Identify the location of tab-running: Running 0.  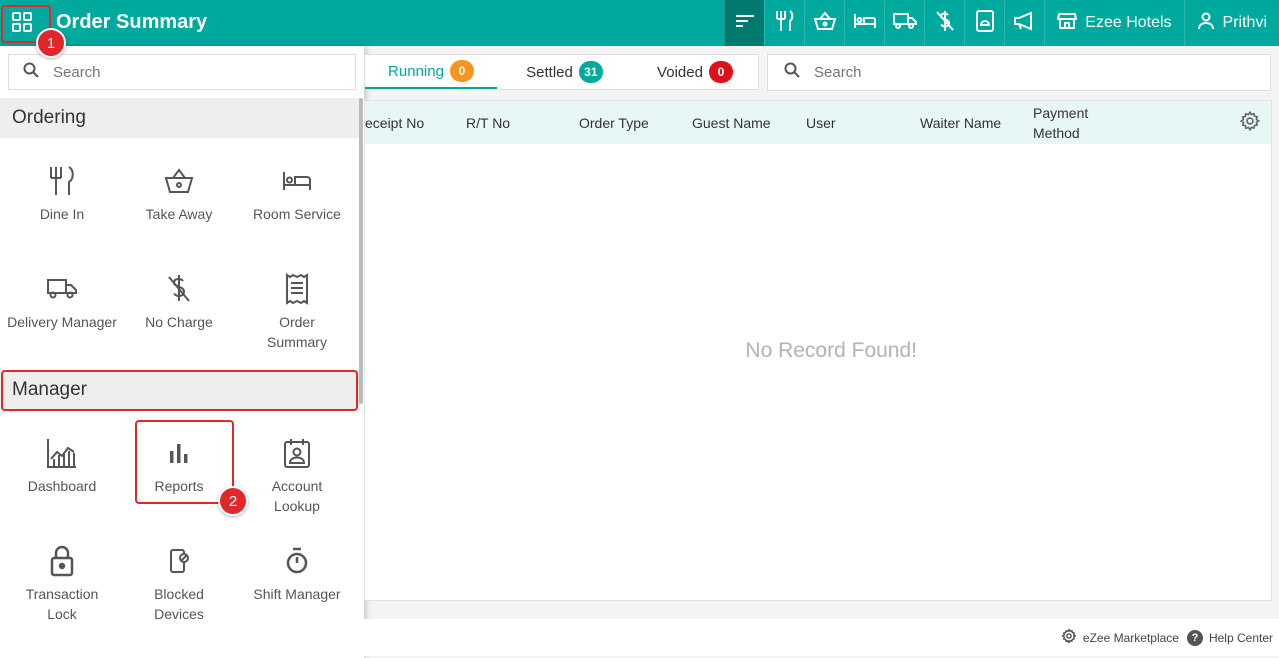
(431, 72).